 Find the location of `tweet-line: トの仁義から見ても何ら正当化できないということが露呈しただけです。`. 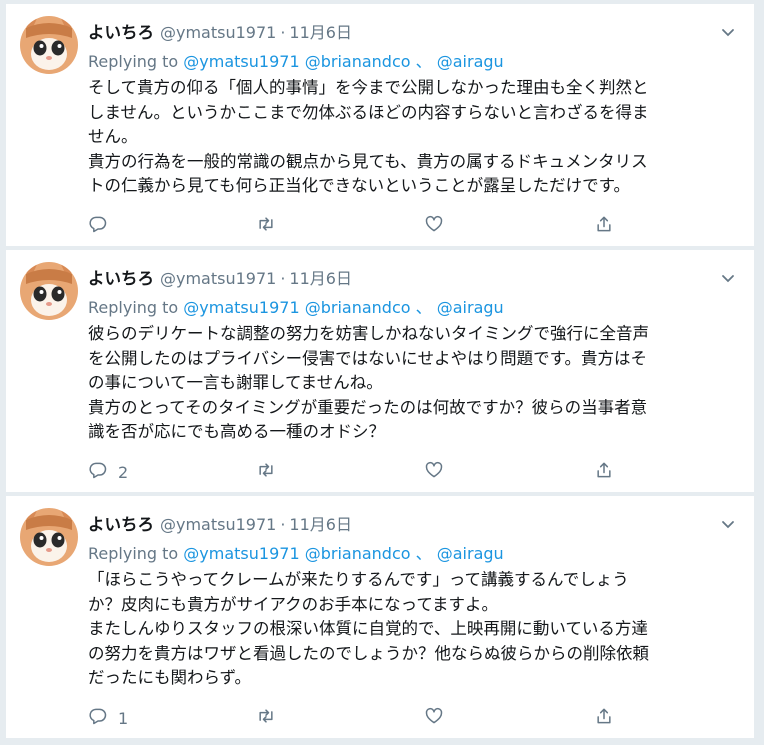

tweet-line: トの仁義から見ても何ら正当化できないということが露呈しただけです。 is located at coordinates (359, 185).